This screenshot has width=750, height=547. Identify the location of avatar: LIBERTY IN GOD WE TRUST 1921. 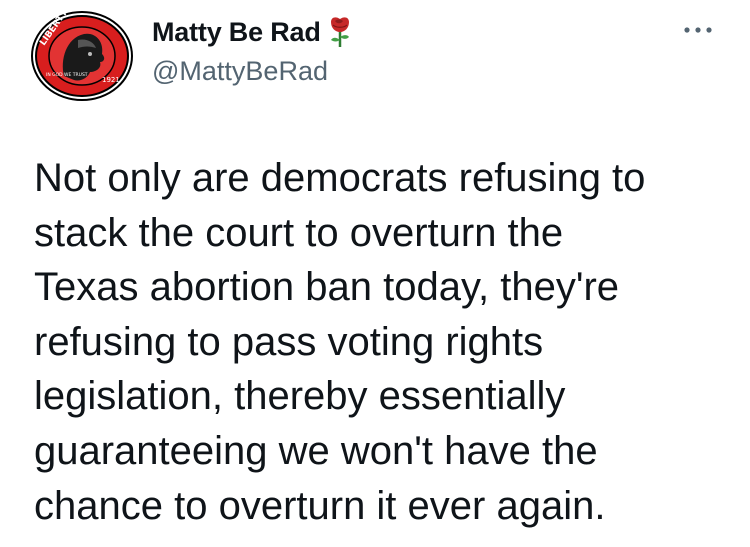
(82, 56).